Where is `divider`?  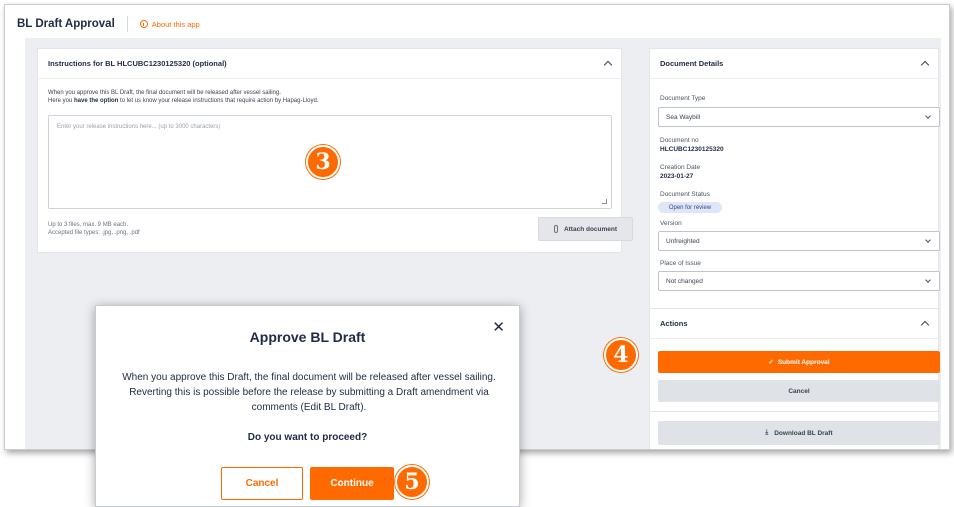 divider is located at coordinates (794, 411).